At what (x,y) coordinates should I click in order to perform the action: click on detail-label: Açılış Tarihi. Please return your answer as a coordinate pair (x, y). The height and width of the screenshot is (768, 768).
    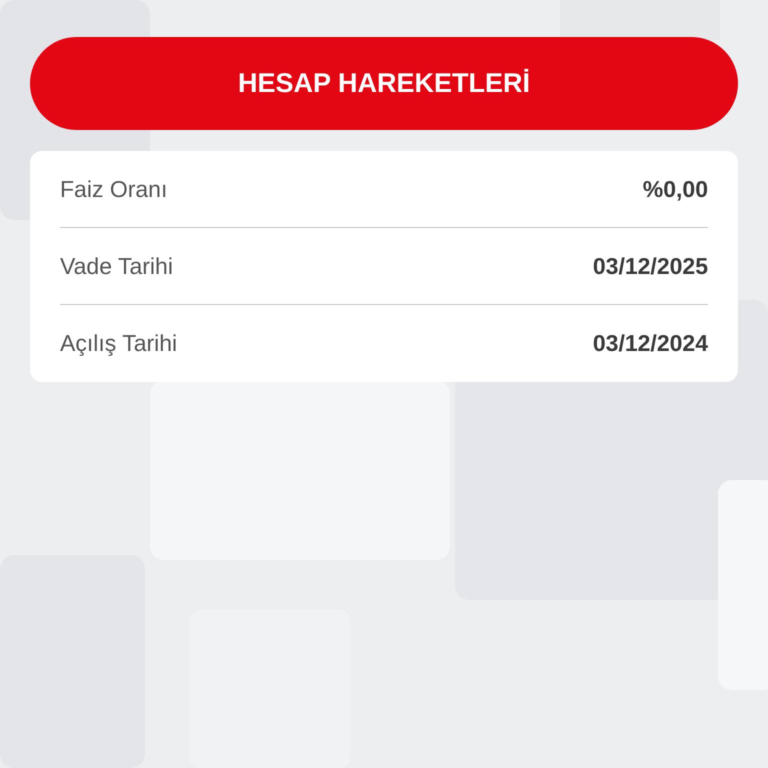
    Looking at the image, I should click on (119, 343).